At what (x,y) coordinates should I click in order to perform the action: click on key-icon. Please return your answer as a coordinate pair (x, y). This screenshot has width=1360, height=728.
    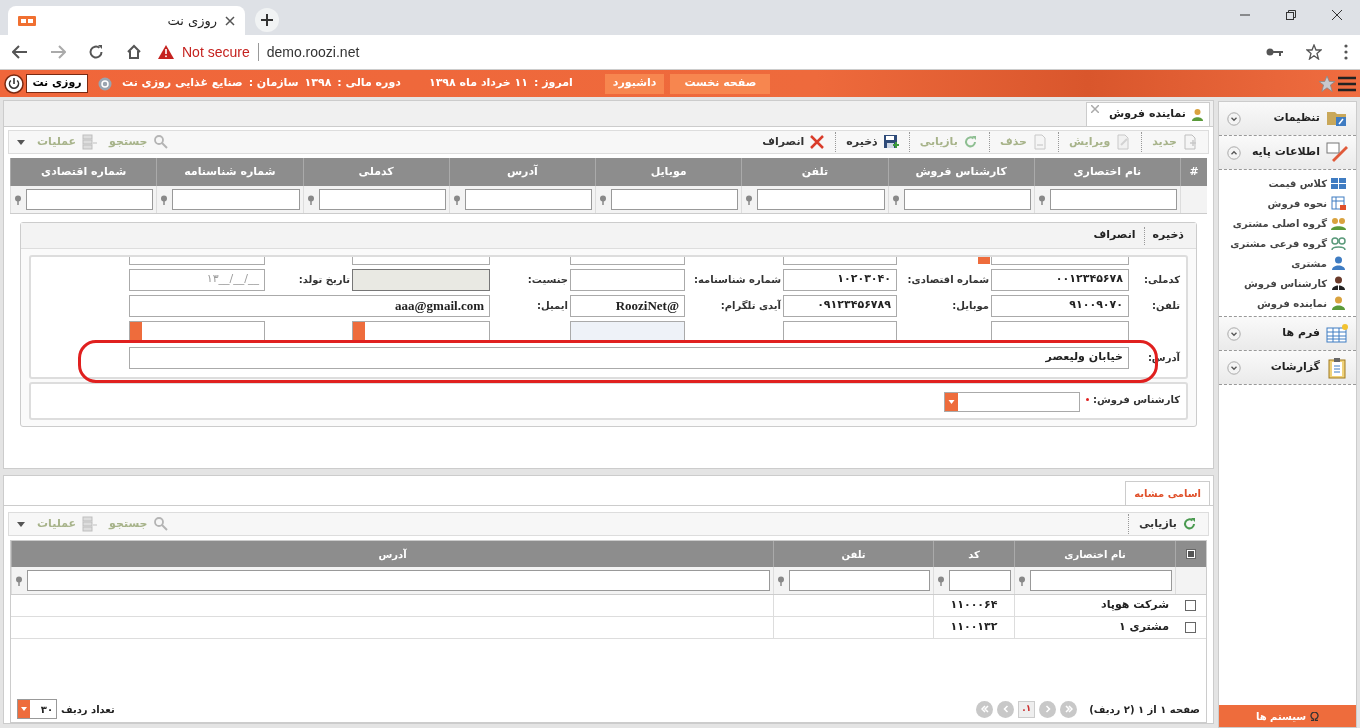
    Looking at the image, I should click on (1275, 52).